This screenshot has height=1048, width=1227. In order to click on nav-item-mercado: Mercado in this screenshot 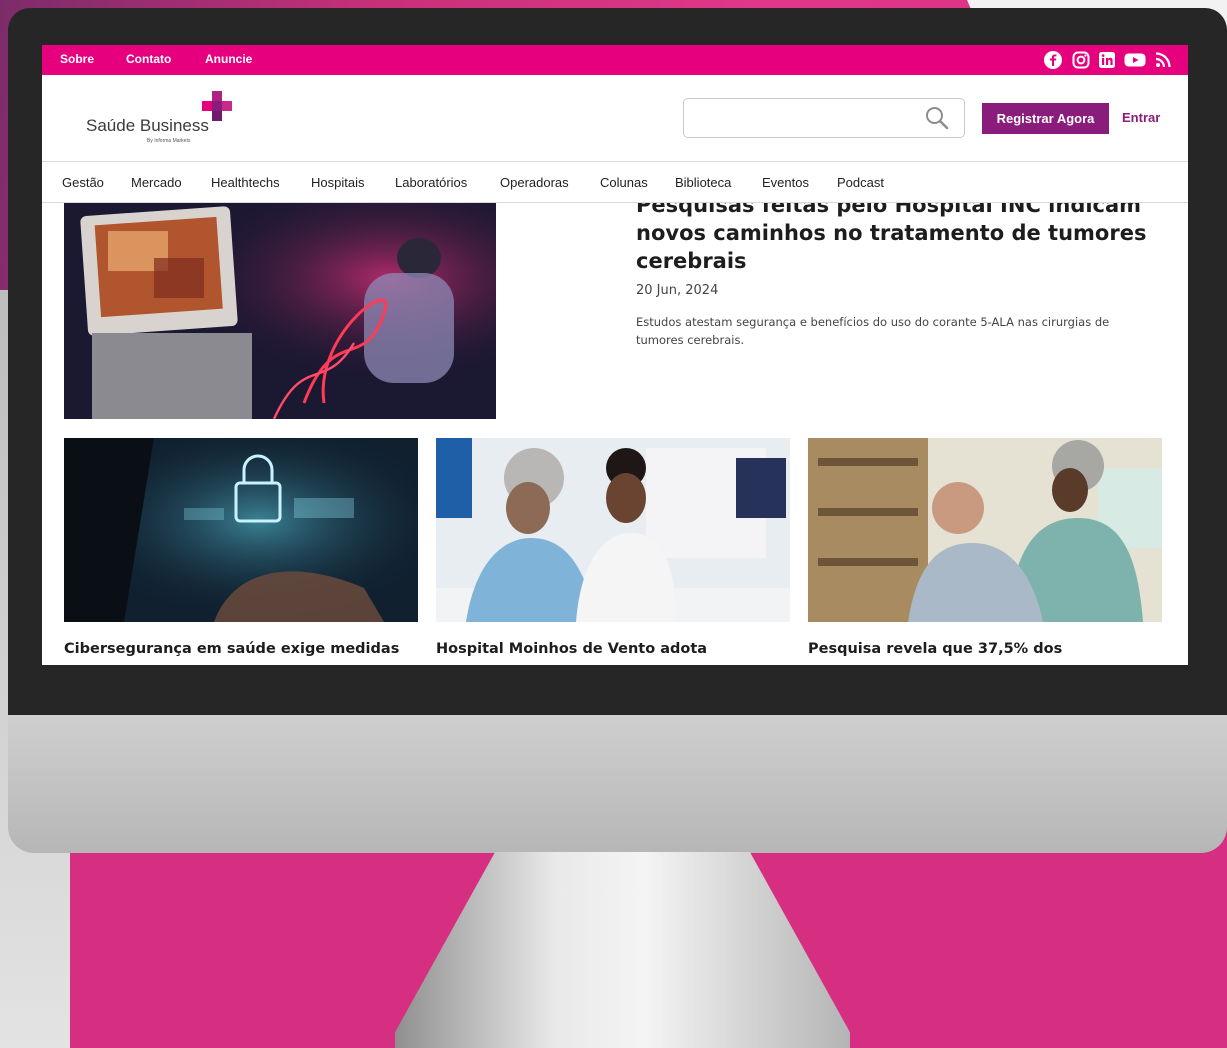, I will do `click(156, 182)`.